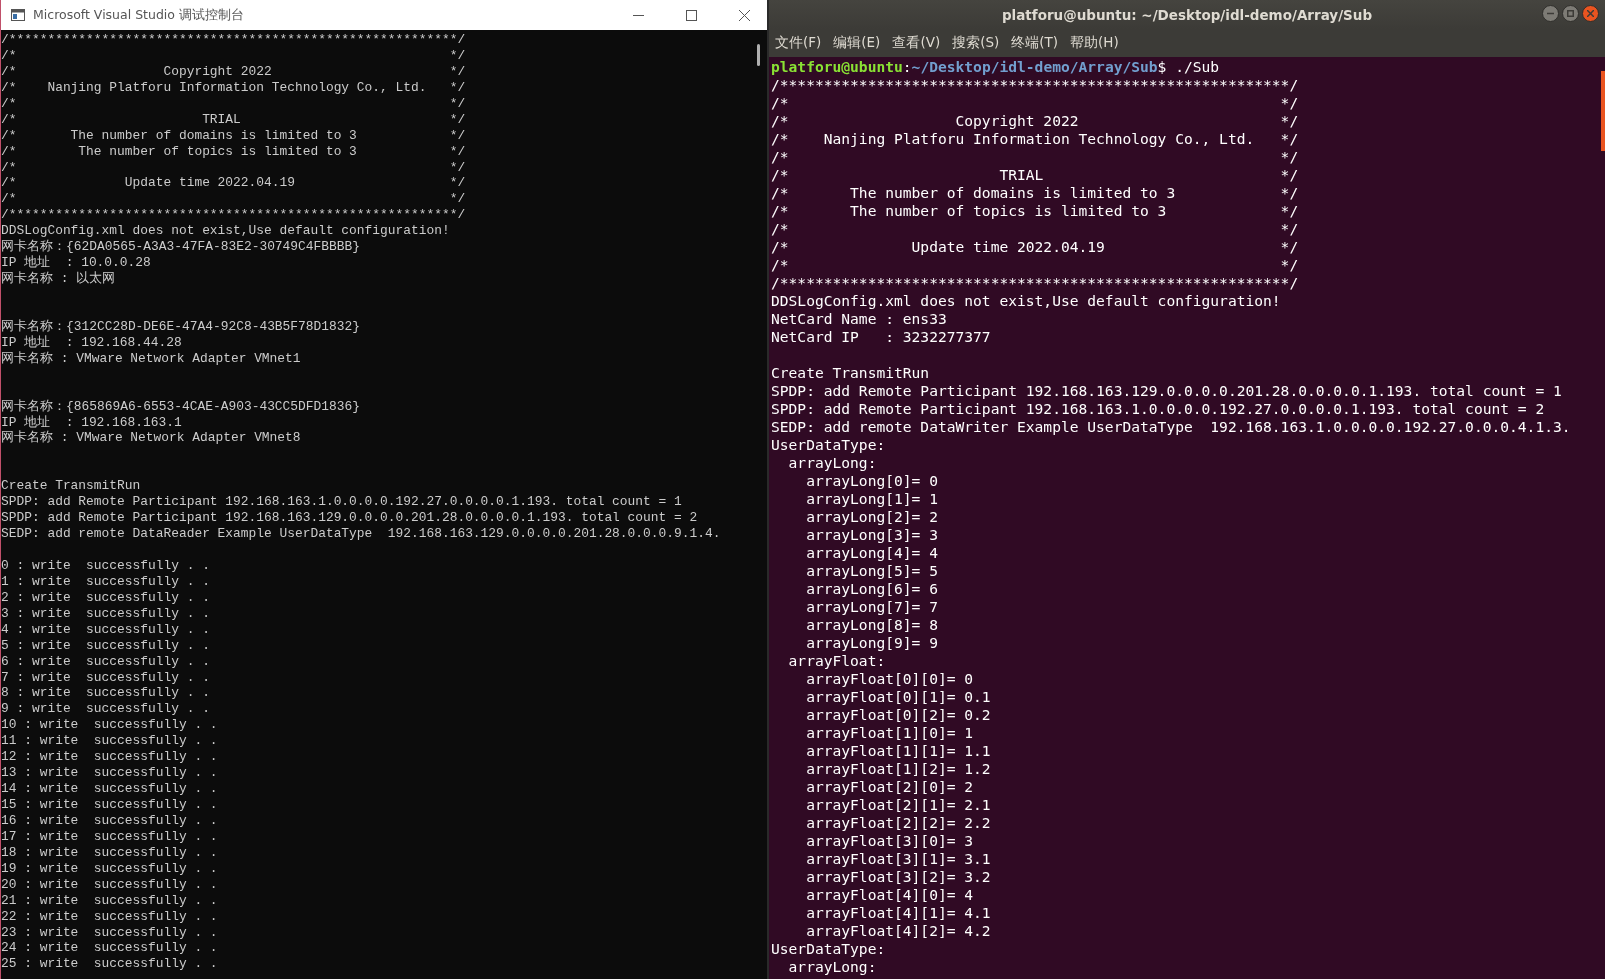  Describe the element at coordinates (181, 247) in the screenshot. I see `console-line: 网卡名称：{62DA0565-A3A3-47FA-83E2-30749C4FBBBB}` at that location.